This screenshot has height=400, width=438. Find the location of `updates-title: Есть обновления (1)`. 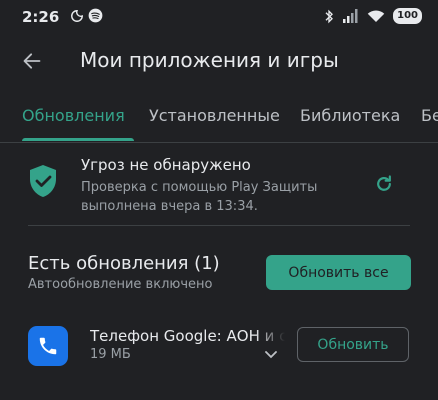

updates-title: Есть обновления (1) is located at coordinates (124, 263).